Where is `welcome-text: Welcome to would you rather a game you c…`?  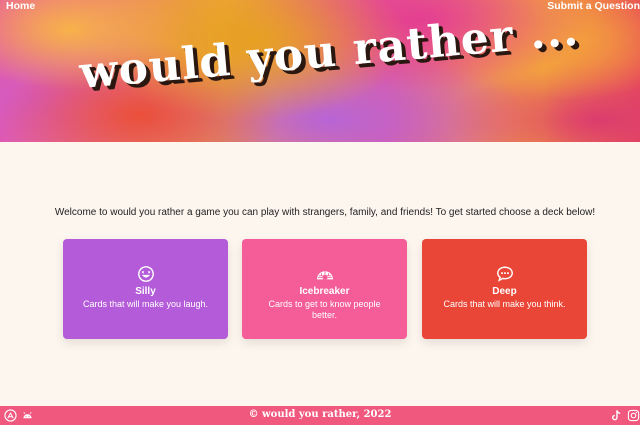 welcome-text: Welcome to would you rather a game you c… is located at coordinates (325, 212).